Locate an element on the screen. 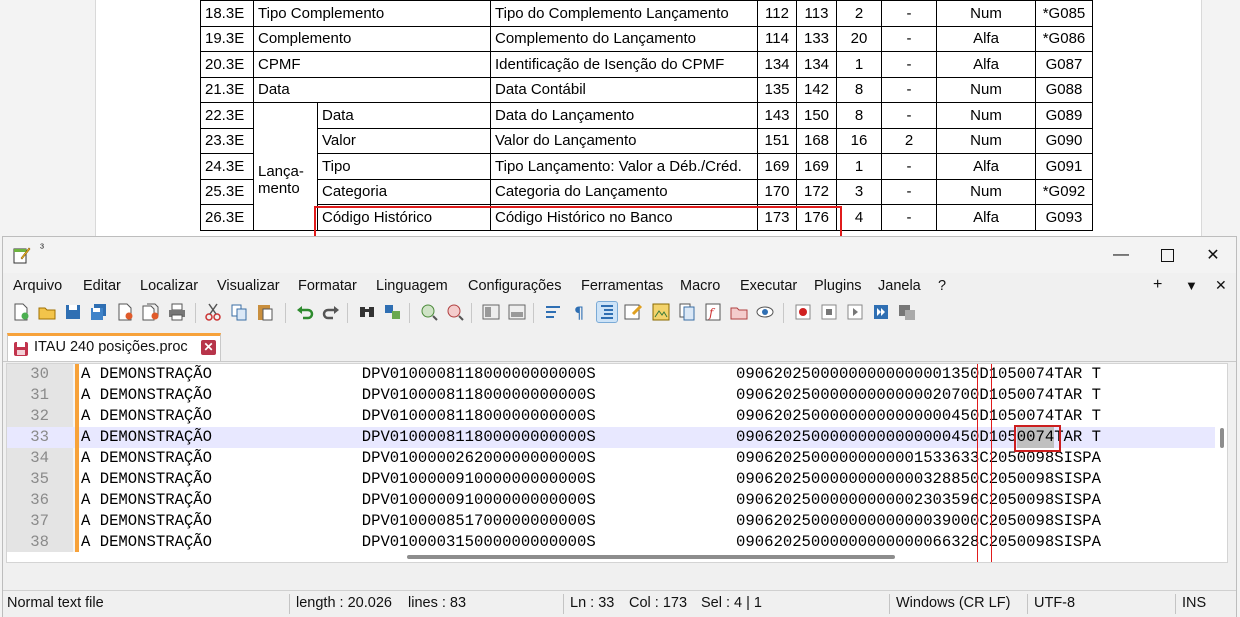 The height and width of the screenshot is (617, 1240). spec-cell: Identificação de Isenção do CPMF is located at coordinates (624, 64).